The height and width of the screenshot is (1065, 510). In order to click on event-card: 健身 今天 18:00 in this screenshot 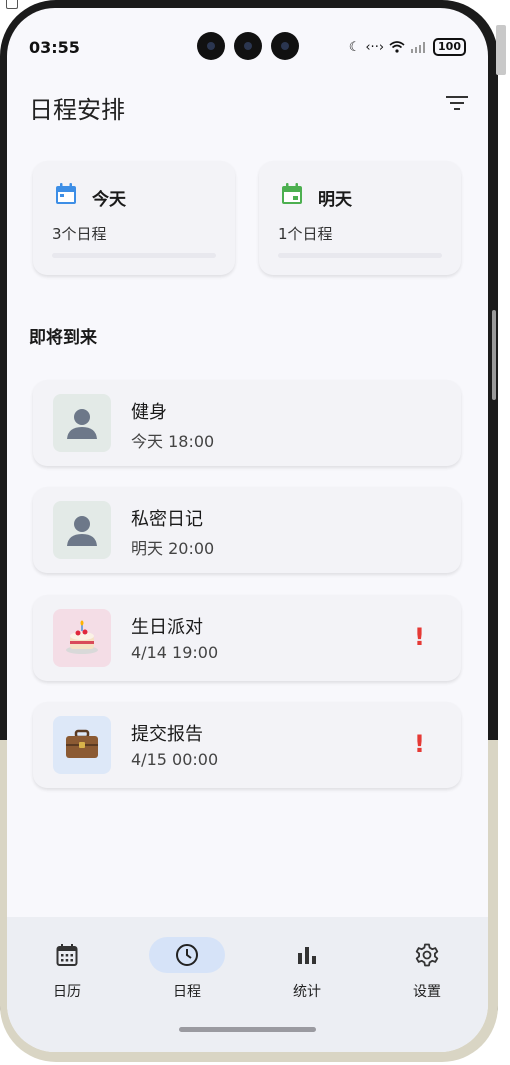, I will do `click(247, 423)`.